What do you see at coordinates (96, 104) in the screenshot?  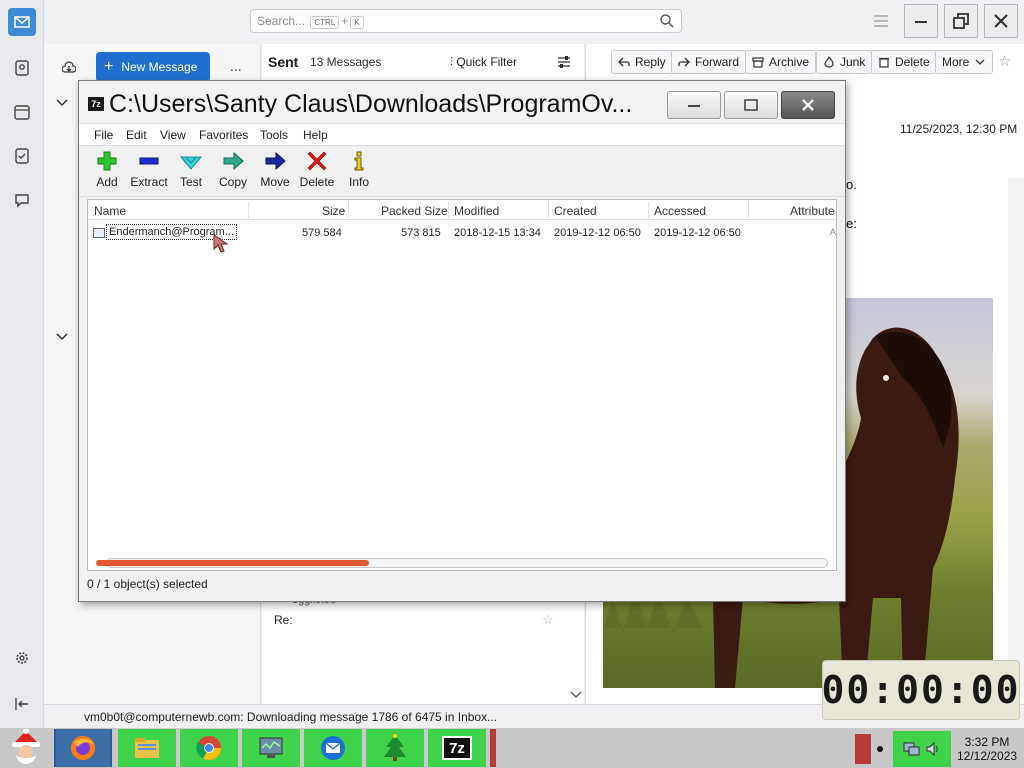 I see `sevenzip-logo-icon: 7z` at bounding box center [96, 104].